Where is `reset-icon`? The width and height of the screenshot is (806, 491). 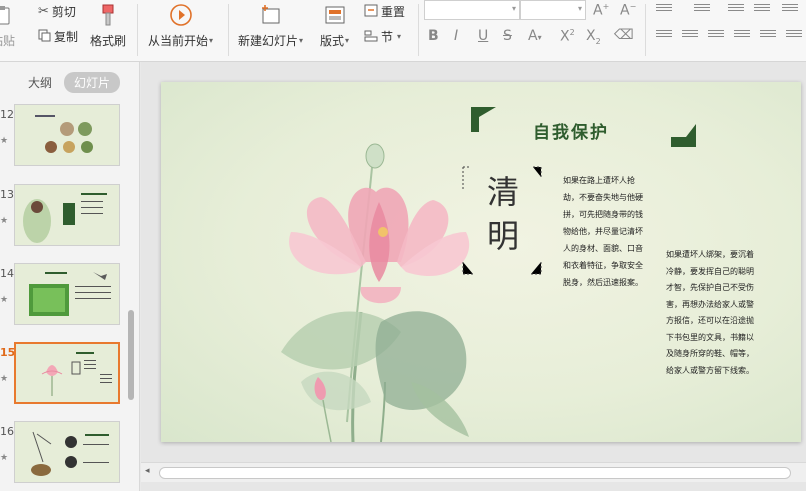
reset-icon is located at coordinates (371, 12).